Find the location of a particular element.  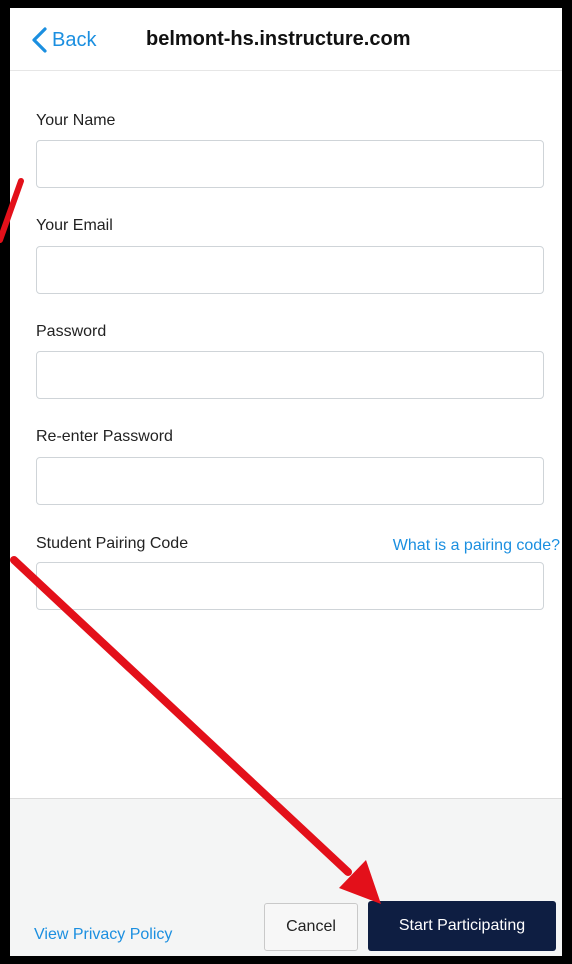

confirm-password-field is located at coordinates (290, 481).